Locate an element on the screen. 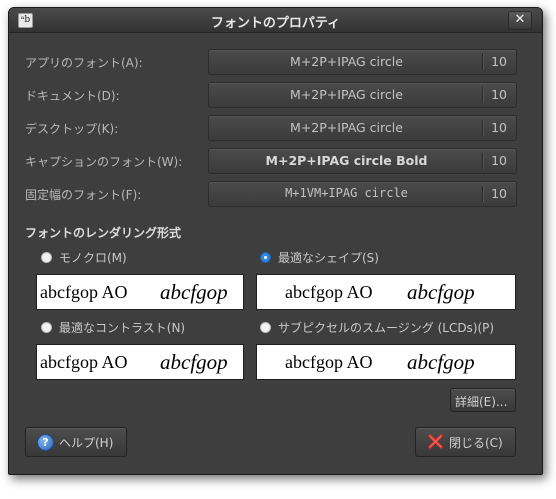  document-font-button: M+2P+IPAG circle 10 is located at coordinates (362, 95).